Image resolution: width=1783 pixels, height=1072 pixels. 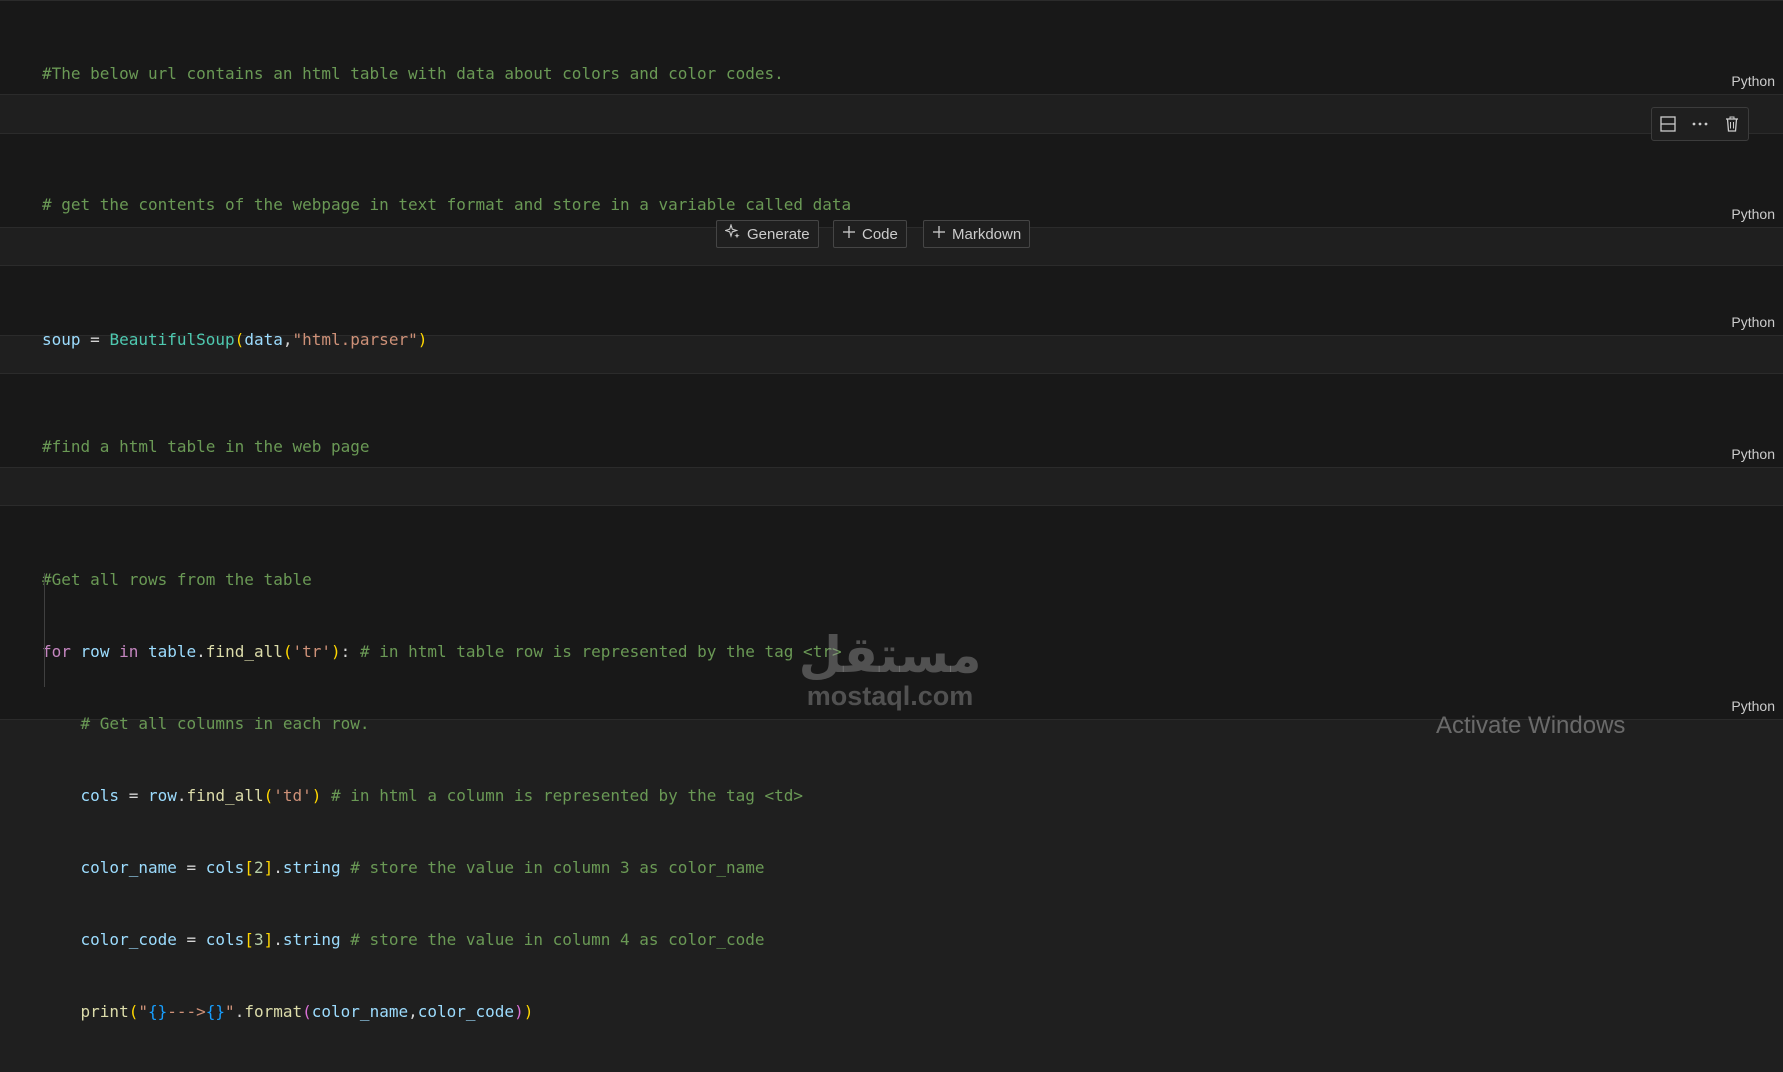 I want to click on add-markdown-cell-button: Markdown, so click(x=977, y=234).